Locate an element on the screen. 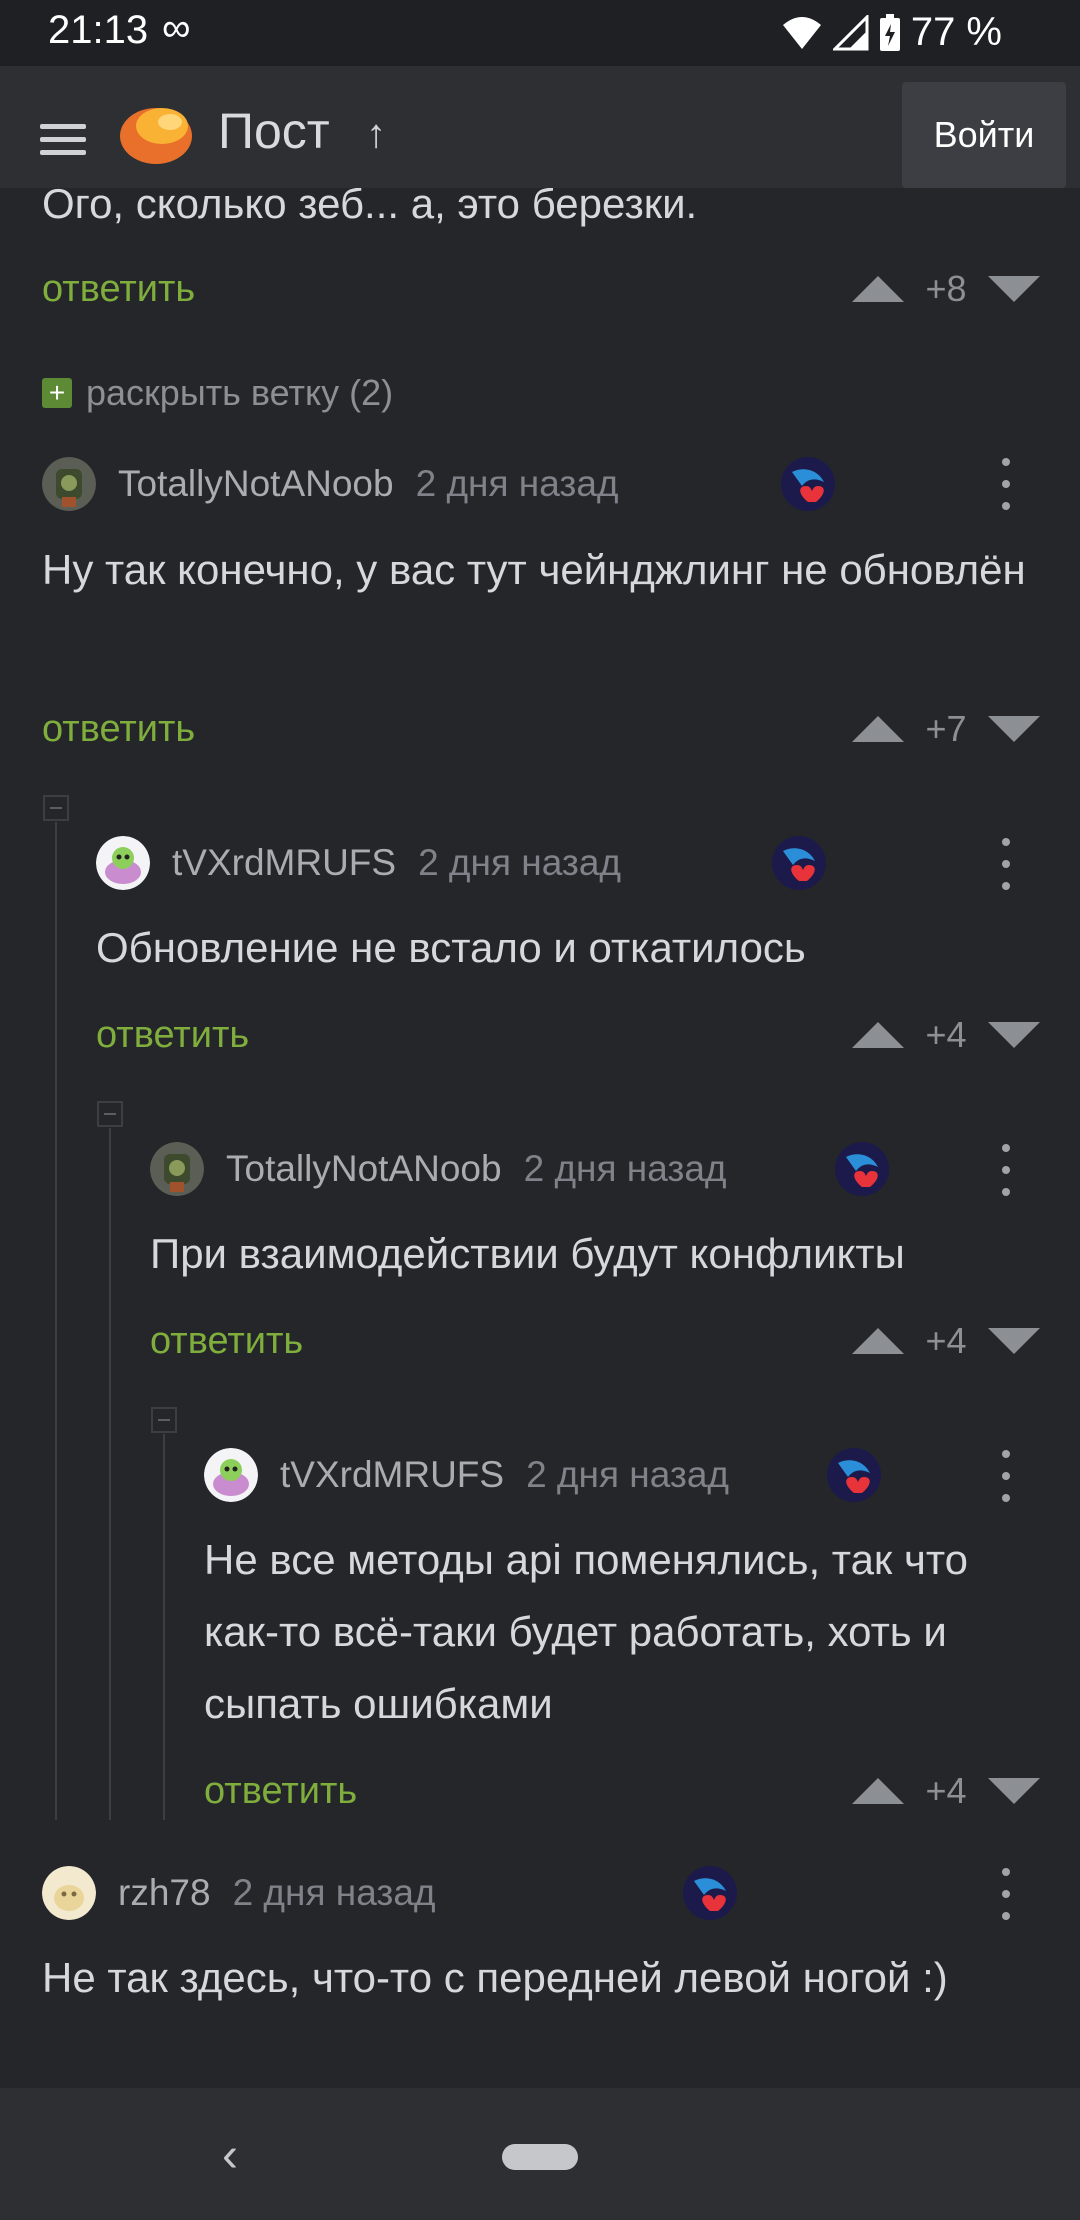  home-pill-icon is located at coordinates (540, 2157).